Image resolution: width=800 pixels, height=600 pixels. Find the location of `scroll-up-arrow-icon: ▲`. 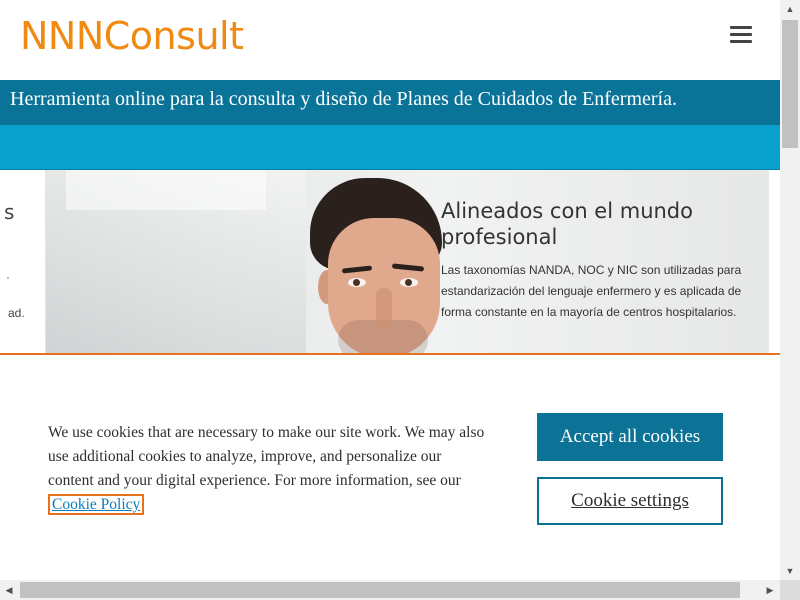

scroll-up-arrow-icon: ▲ is located at coordinates (790, 9).